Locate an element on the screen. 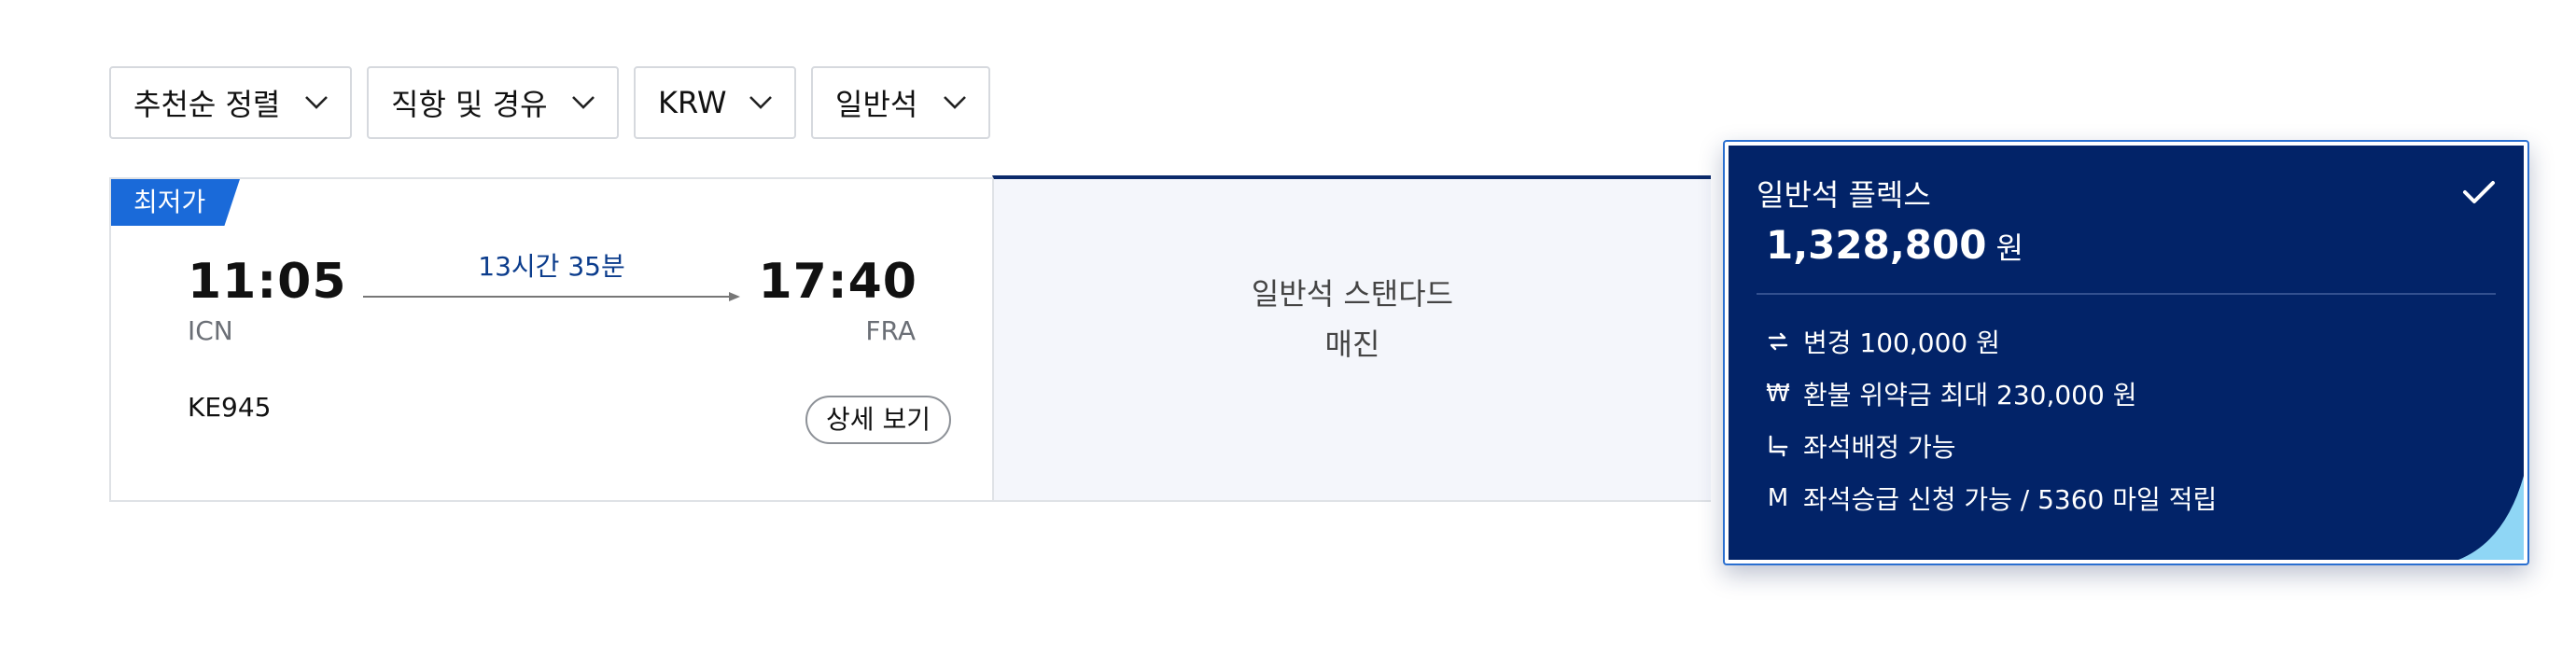  route-arrow-icon is located at coordinates (551, 296).